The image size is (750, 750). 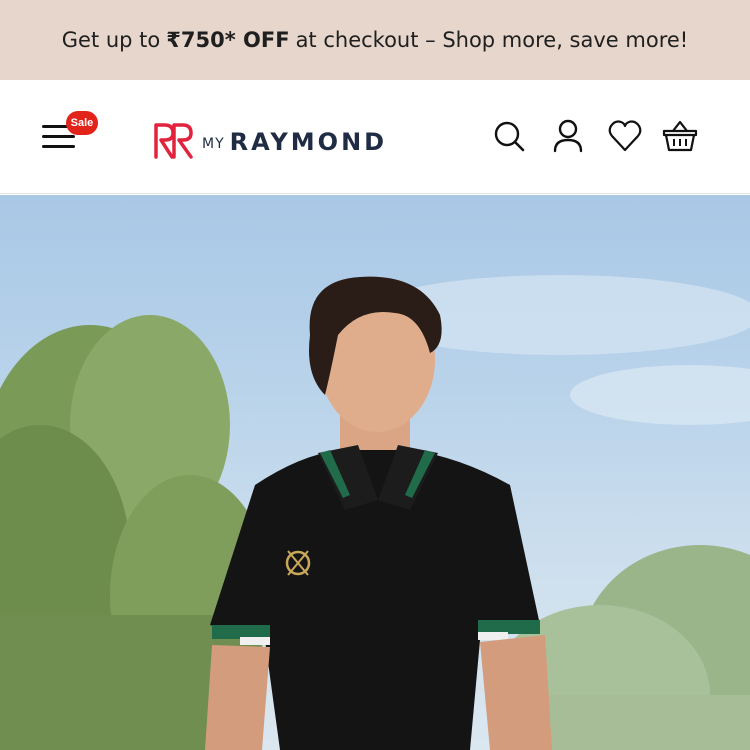 What do you see at coordinates (111, 40) in the screenshot?
I see `promo-text-before: Get up to` at bounding box center [111, 40].